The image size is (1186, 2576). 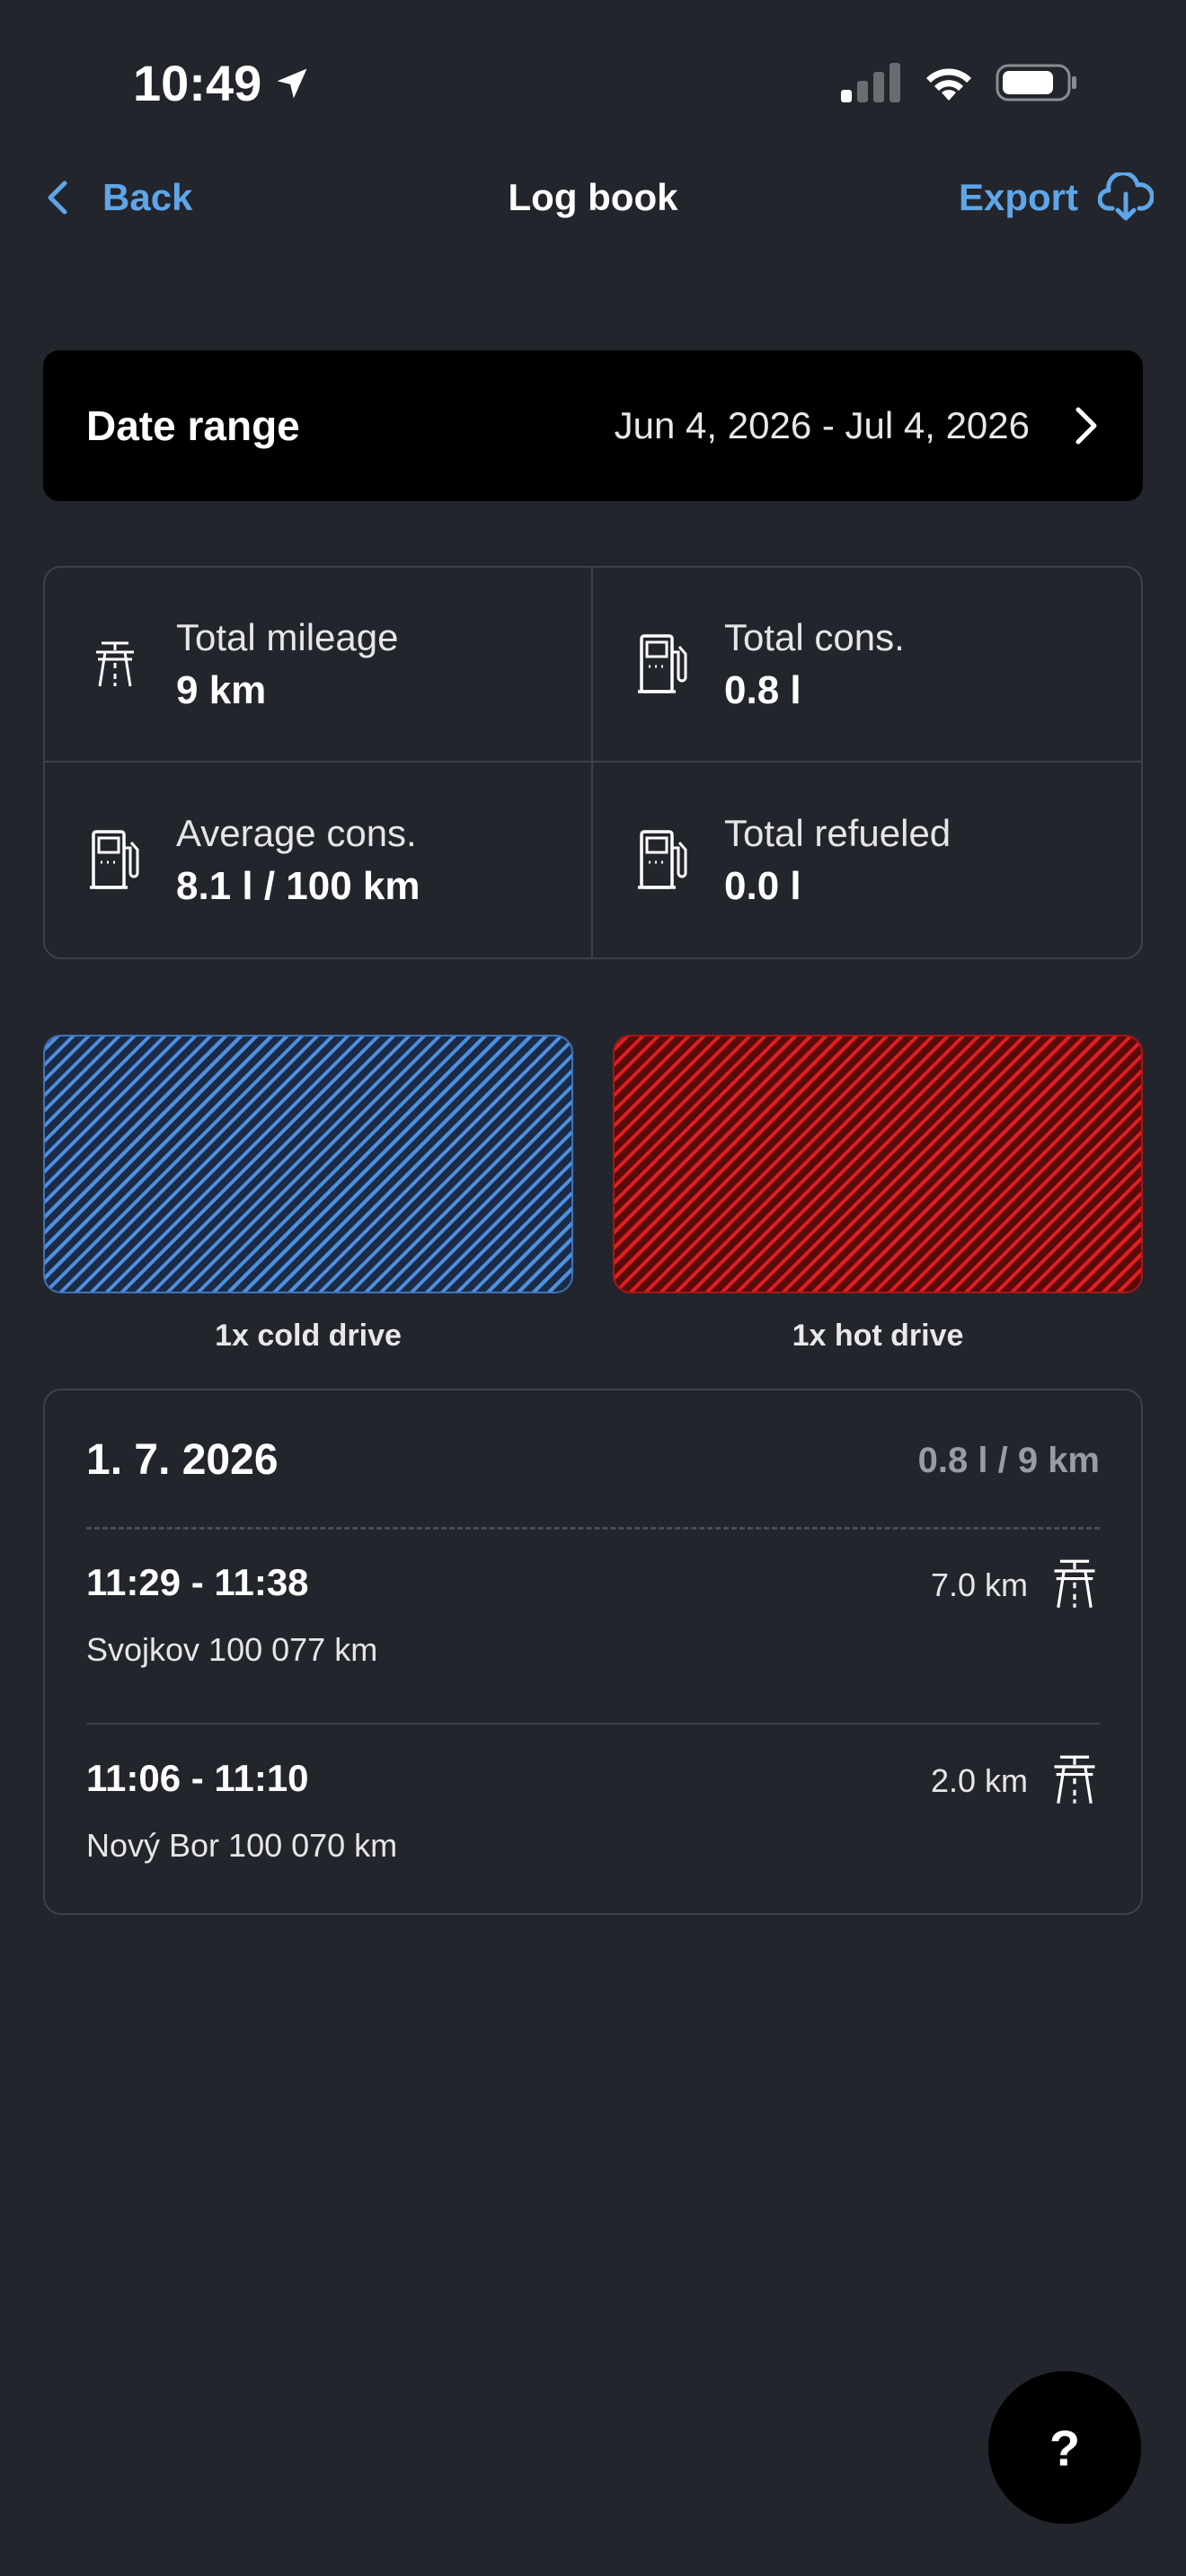 What do you see at coordinates (182, 1460) in the screenshot?
I see `trip-group-date: 1. 7. 2026` at bounding box center [182, 1460].